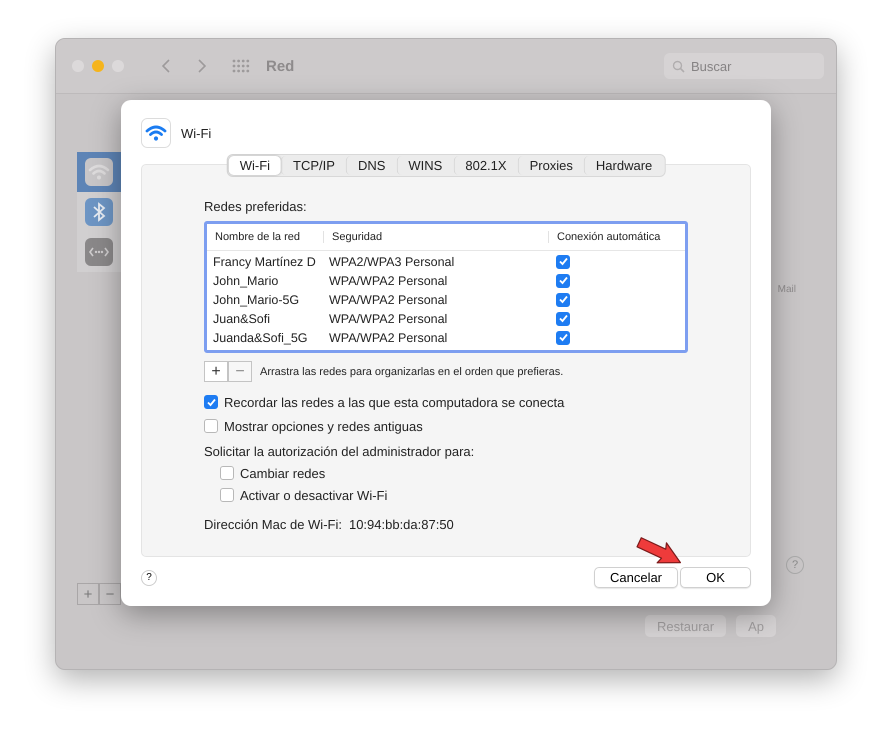 This screenshot has width=893, height=744. Describe the element at coordinates (255, 165) in the screenshot. I see `tab: Wi-Fi` at that location.